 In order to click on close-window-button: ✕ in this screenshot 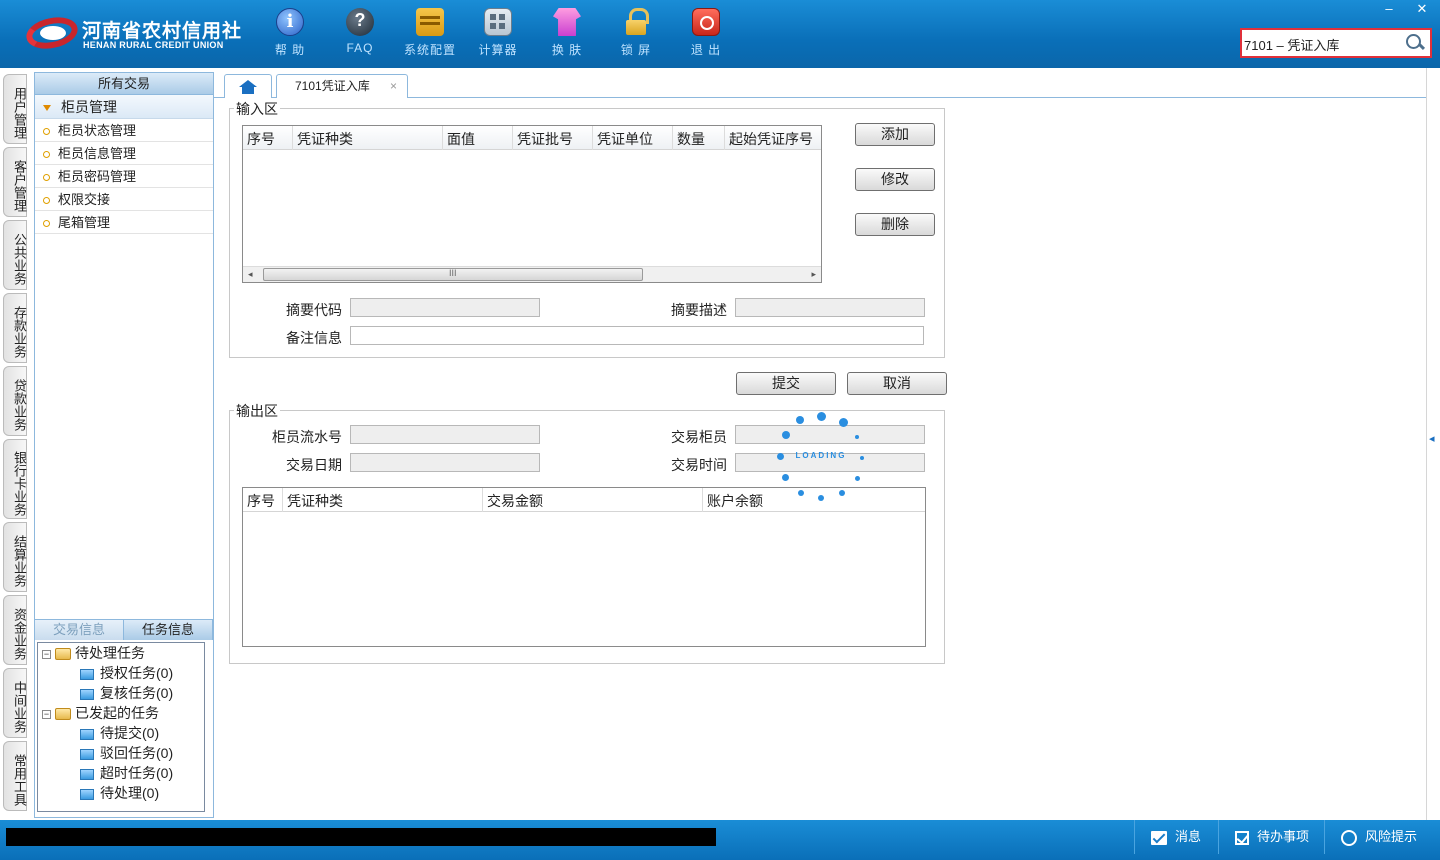, I will do `click(1422, 9)`.